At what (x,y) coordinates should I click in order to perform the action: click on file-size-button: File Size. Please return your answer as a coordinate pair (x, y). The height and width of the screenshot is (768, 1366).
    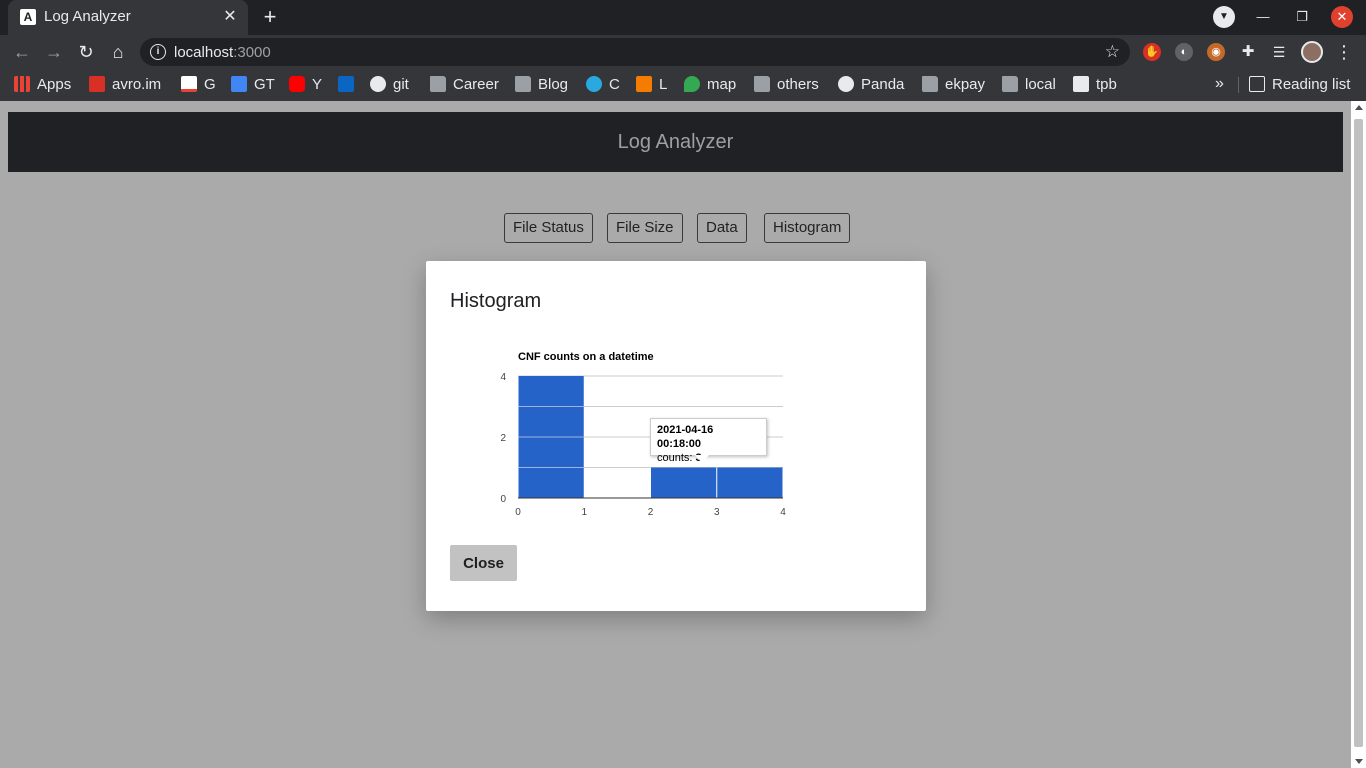
    Looking at the image, I should click on (645, 228).